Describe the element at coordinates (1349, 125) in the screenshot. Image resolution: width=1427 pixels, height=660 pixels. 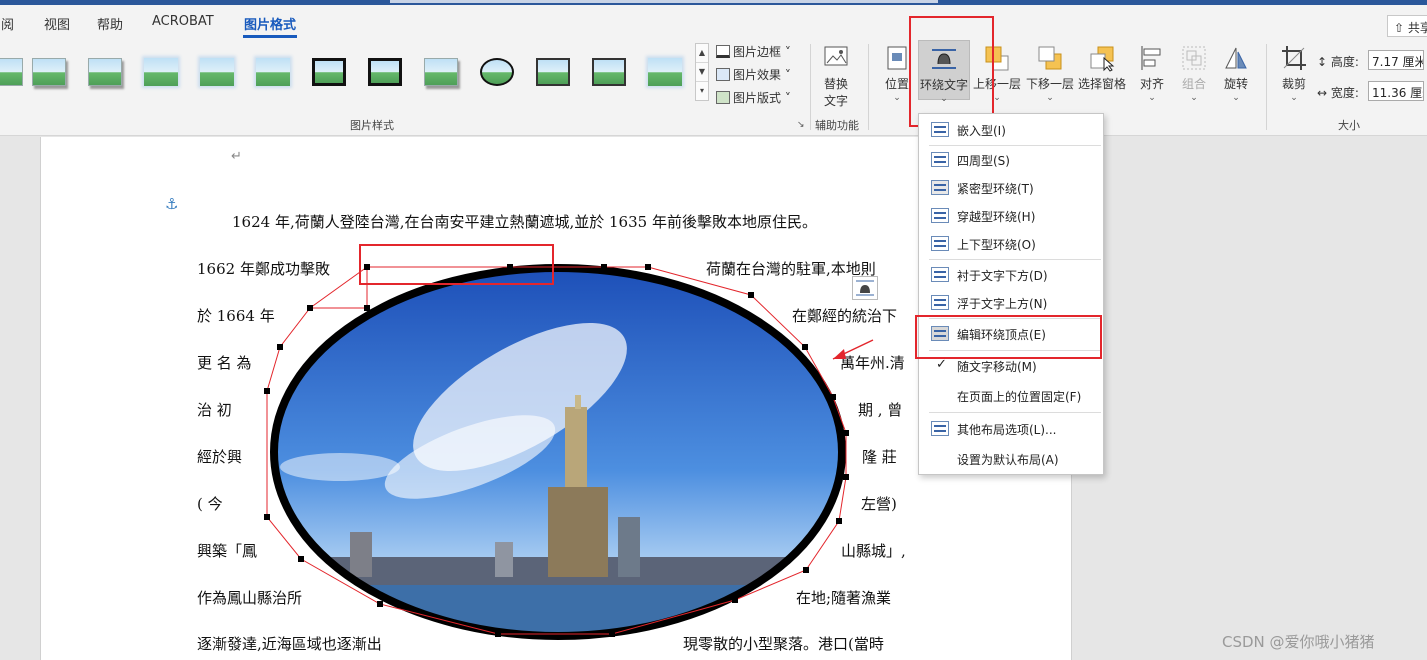
I see `group-label-size: 大小` at that location.